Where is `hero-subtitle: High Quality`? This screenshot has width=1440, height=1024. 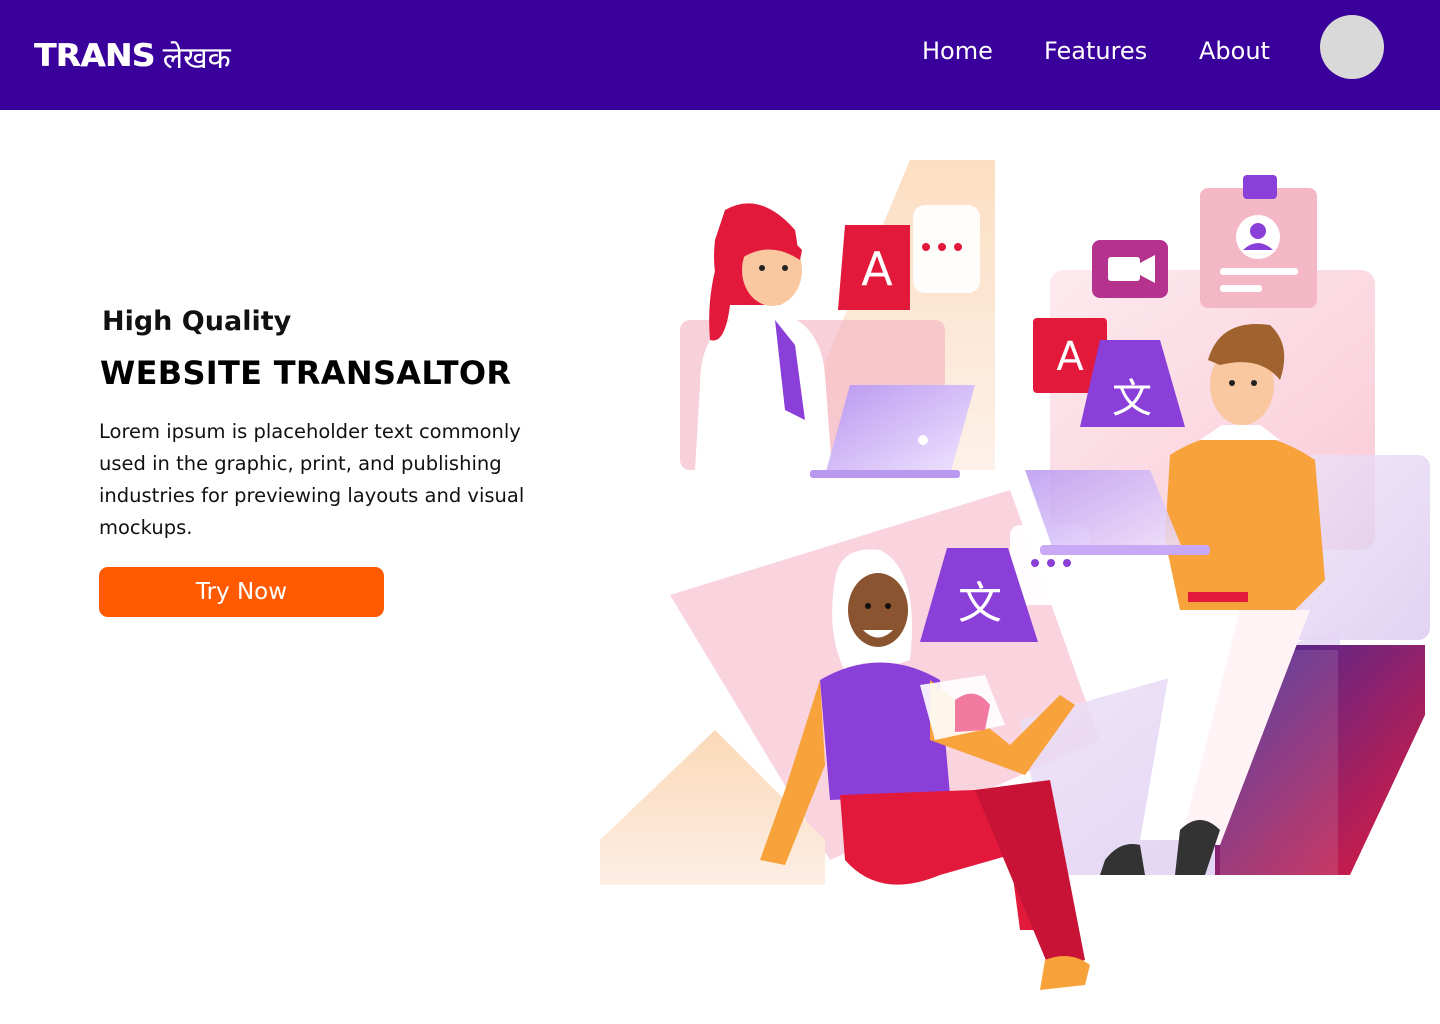
hero-subtitle: High Quality is located at coordinates (197, 321).